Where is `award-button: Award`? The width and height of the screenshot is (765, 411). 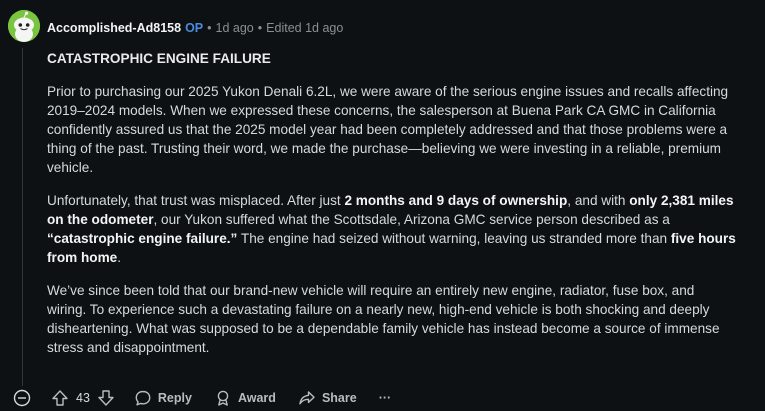
award-button: Award is located at coordinates (245, 398).